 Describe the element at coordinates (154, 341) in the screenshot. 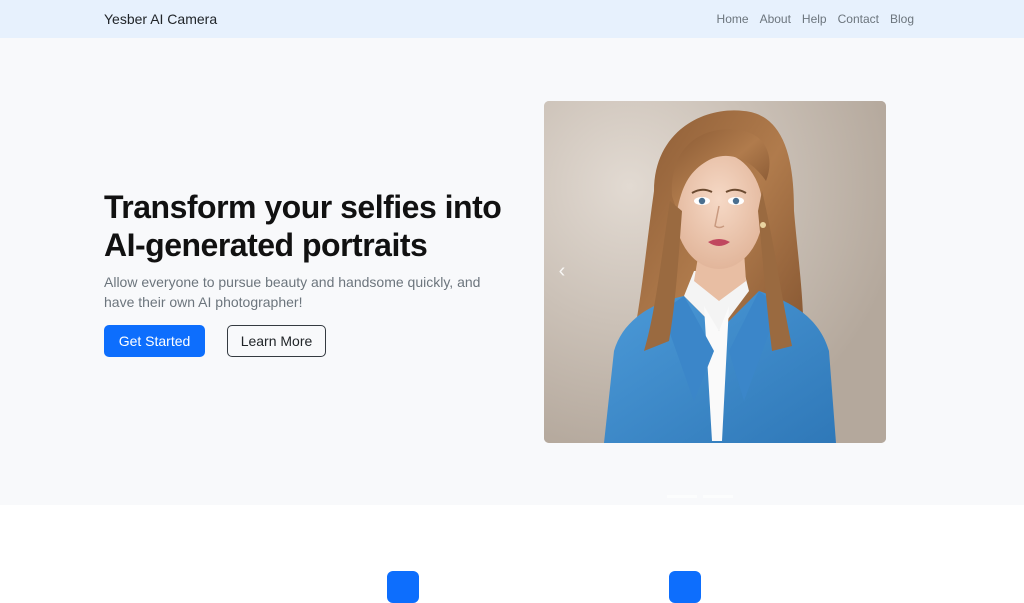

I see `get-started-button: Get Started` at that location.